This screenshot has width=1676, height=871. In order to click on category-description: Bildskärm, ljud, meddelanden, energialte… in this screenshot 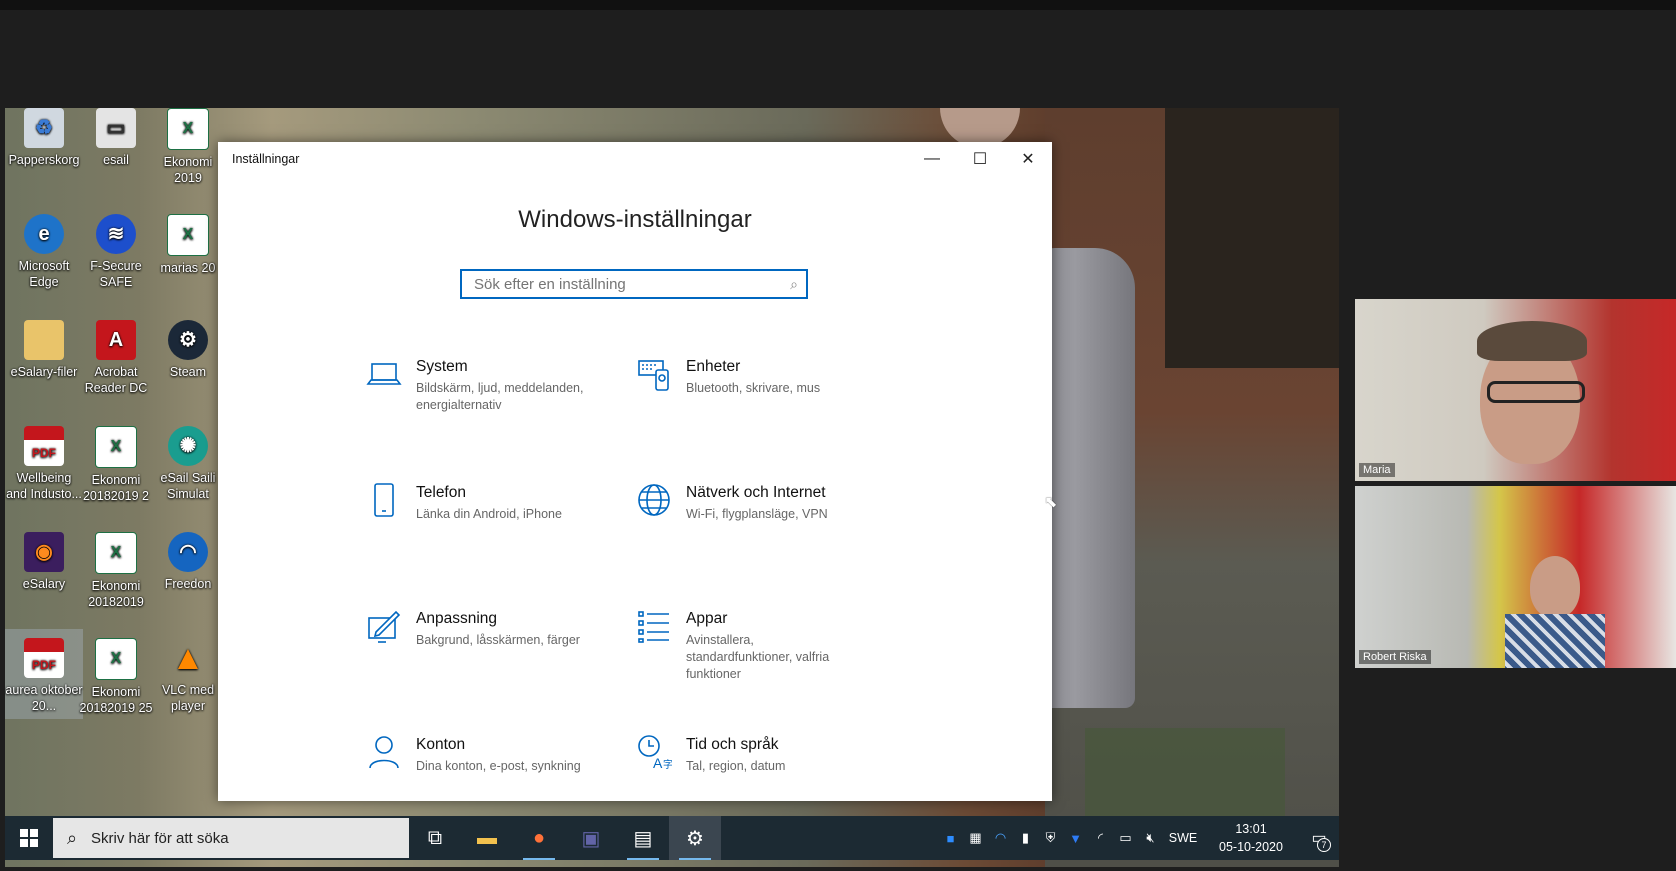, I will do `click(500, 396)`.